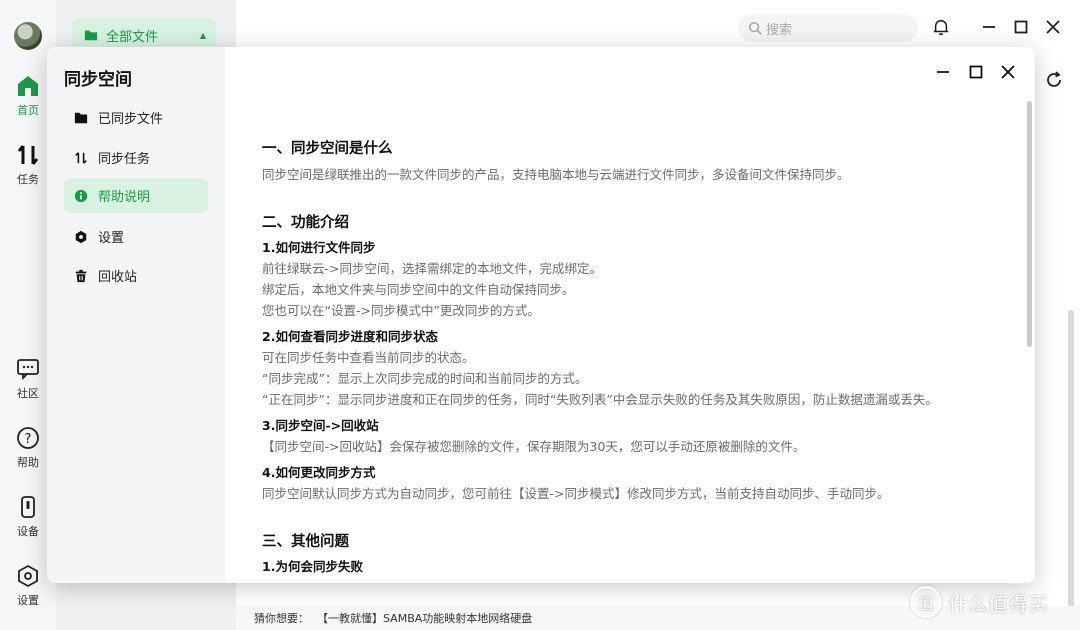  What do you see at coordinates (424, 618) in the screenshot?
I see `suggestion-link: 【一教就懂】SAMBA功能映射本地网络硬盘` at bounding box center [424, 618].